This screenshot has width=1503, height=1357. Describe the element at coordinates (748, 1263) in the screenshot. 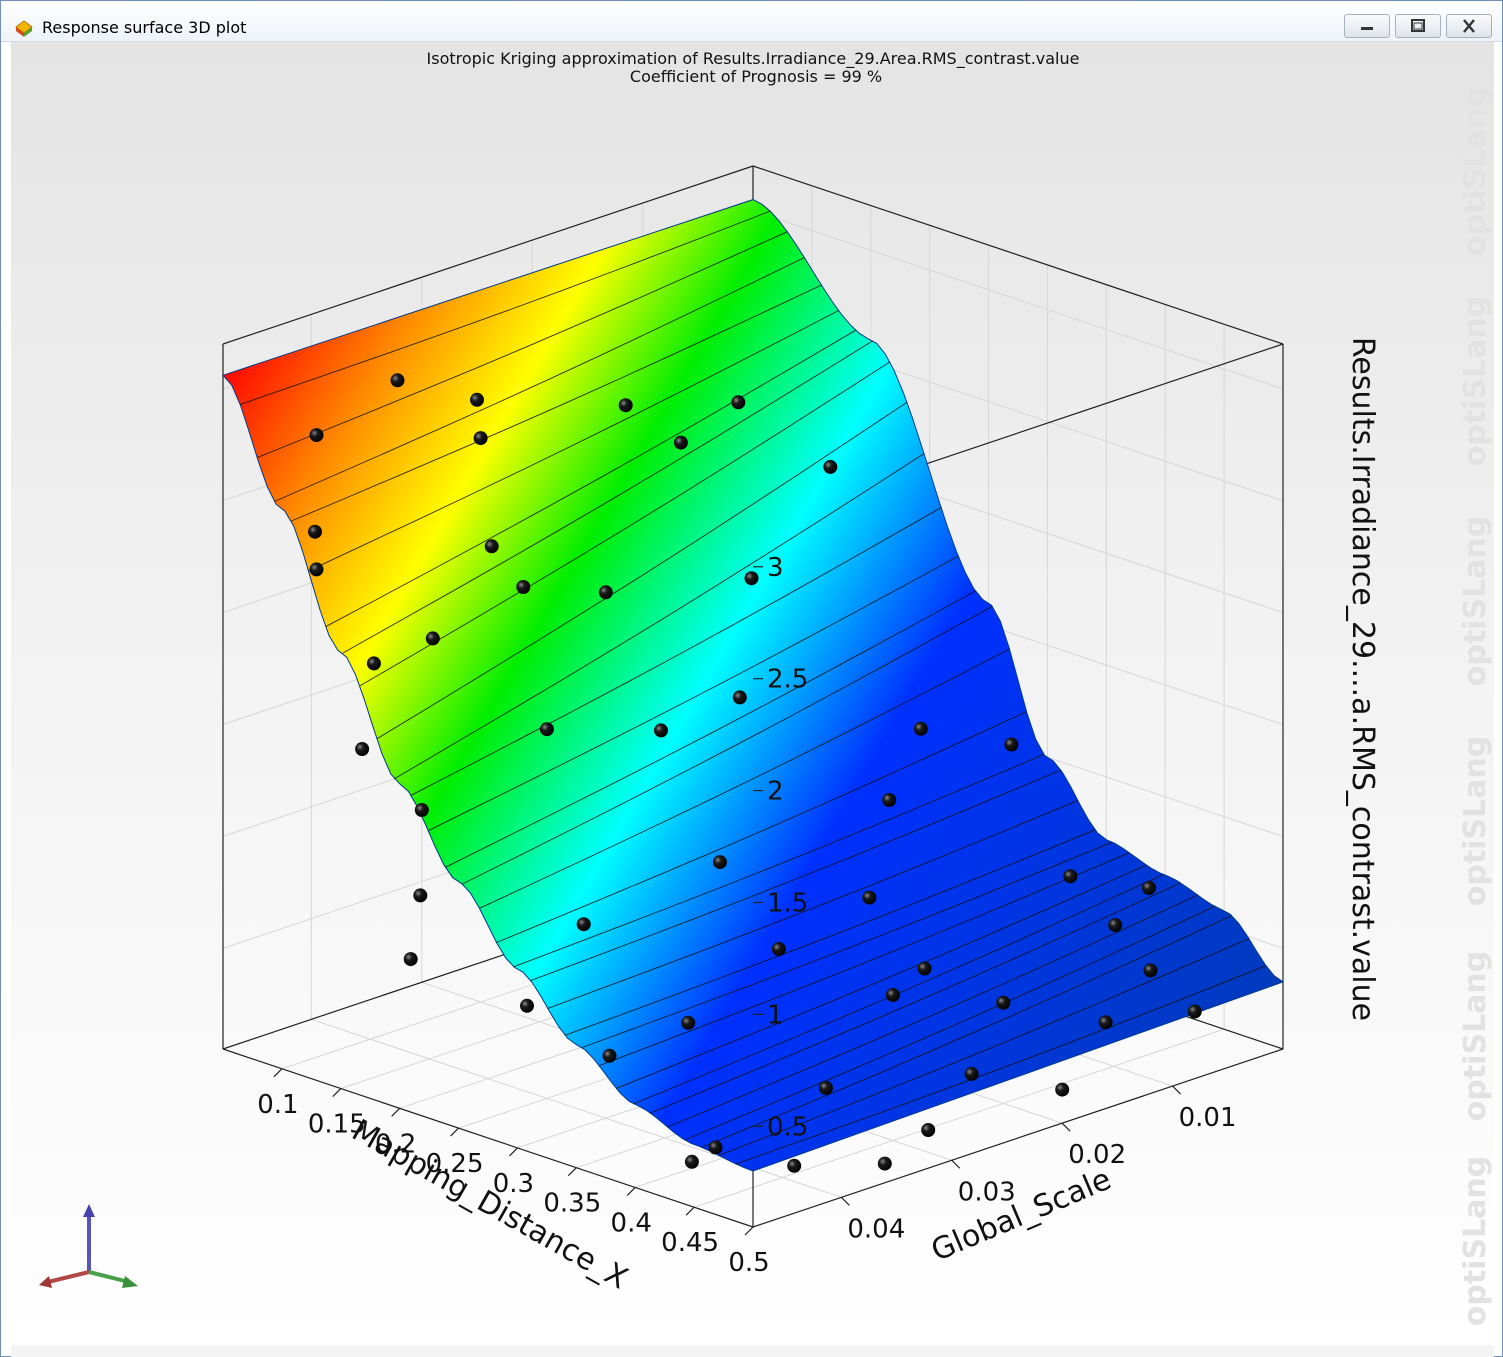

I see `x-tick-label: 0.5` at that location.